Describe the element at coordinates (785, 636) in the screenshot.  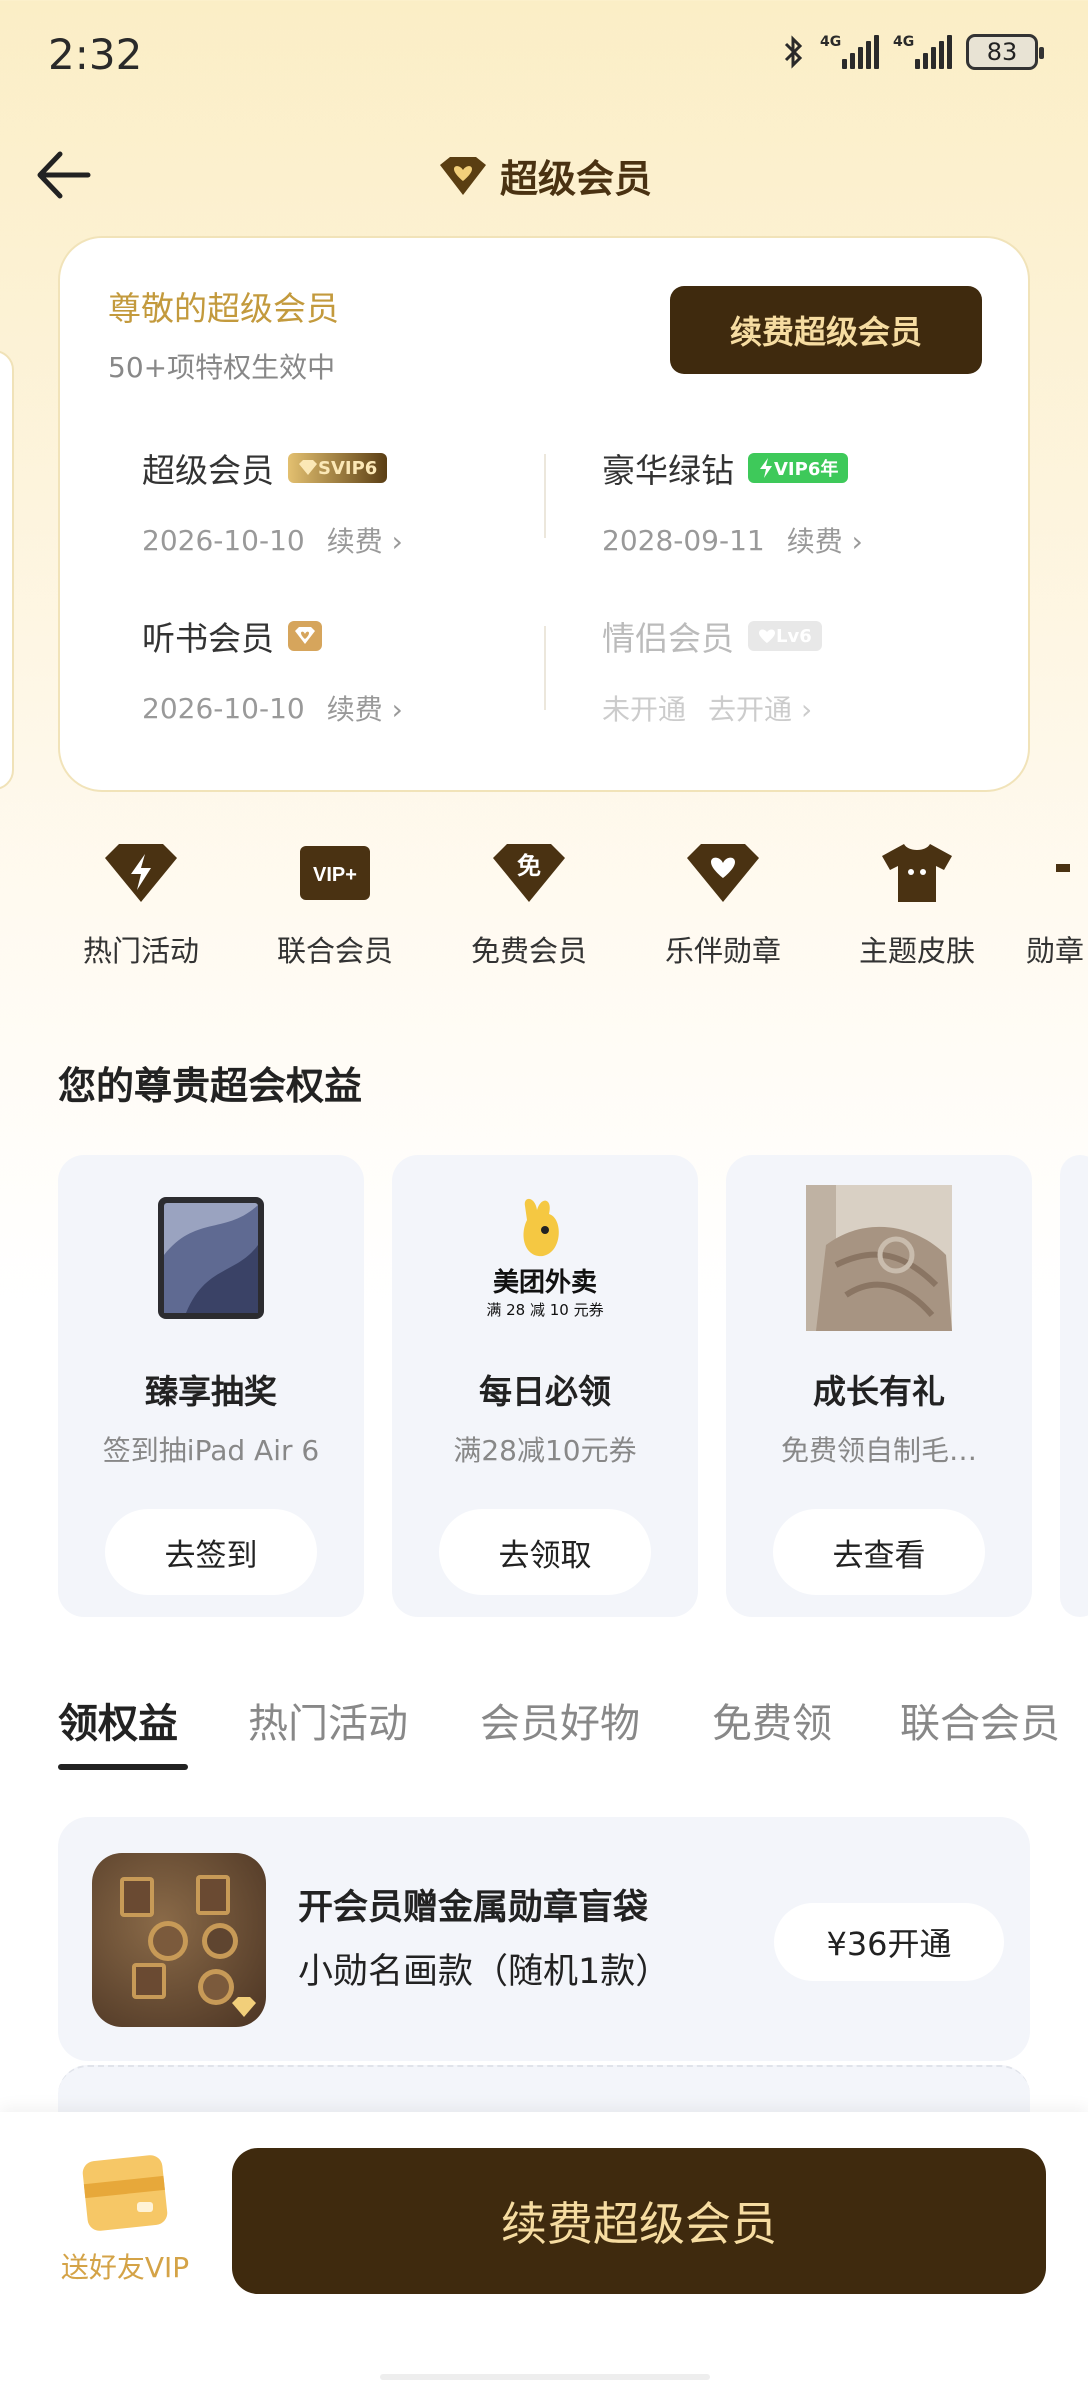
I see `couple-level-badge: Lv6` at that location.